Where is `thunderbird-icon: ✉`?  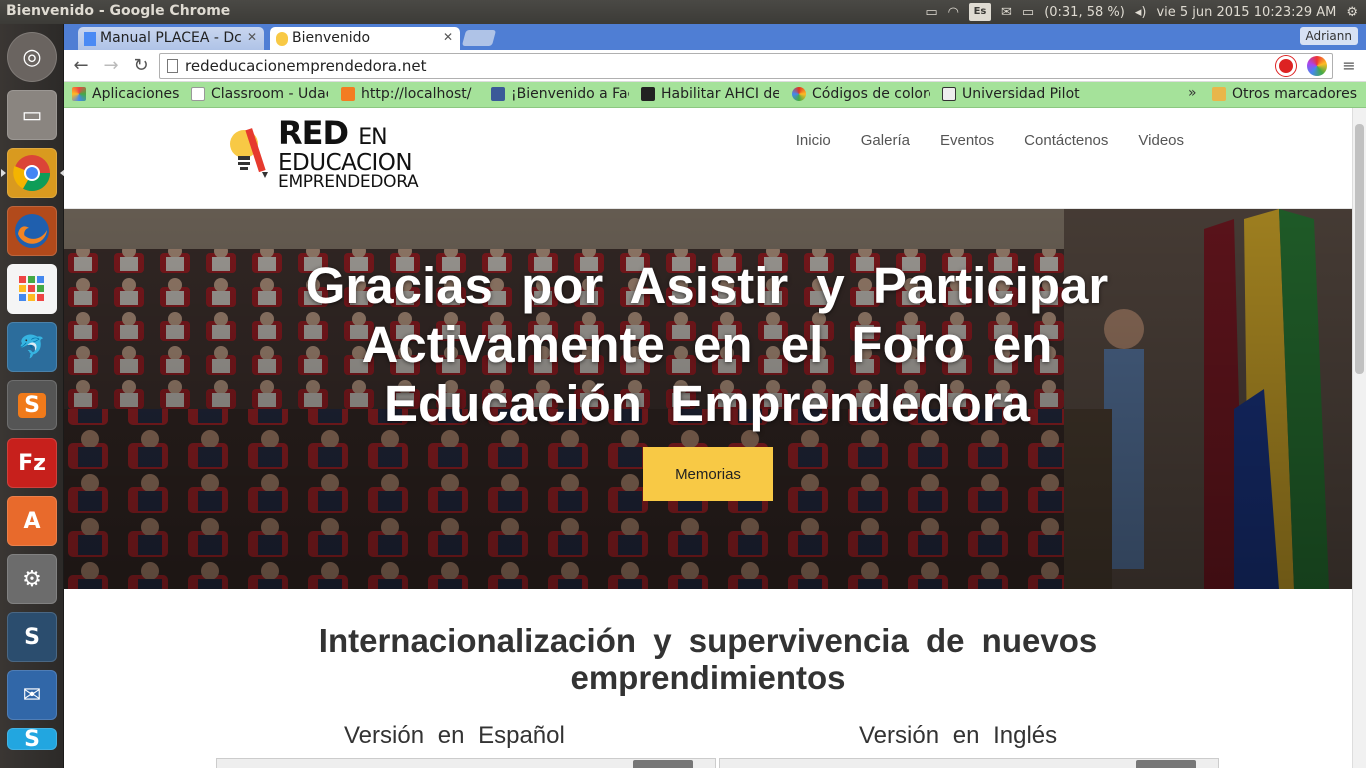 thunderbird-icon: ✉ is located at coordinates (32, 695).